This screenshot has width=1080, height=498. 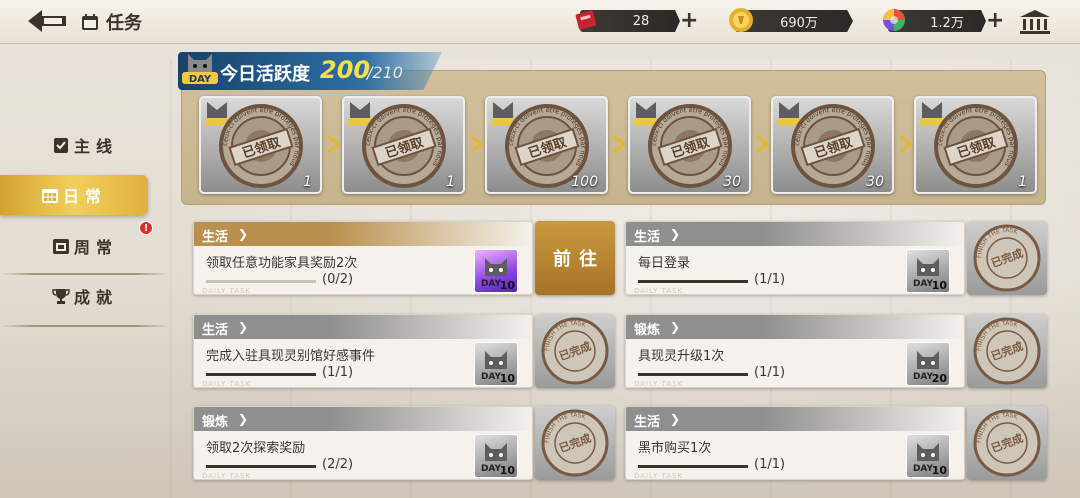 I want to click on task-name: 领取任意功能家具奖励2次, so click(x=282, y=263).